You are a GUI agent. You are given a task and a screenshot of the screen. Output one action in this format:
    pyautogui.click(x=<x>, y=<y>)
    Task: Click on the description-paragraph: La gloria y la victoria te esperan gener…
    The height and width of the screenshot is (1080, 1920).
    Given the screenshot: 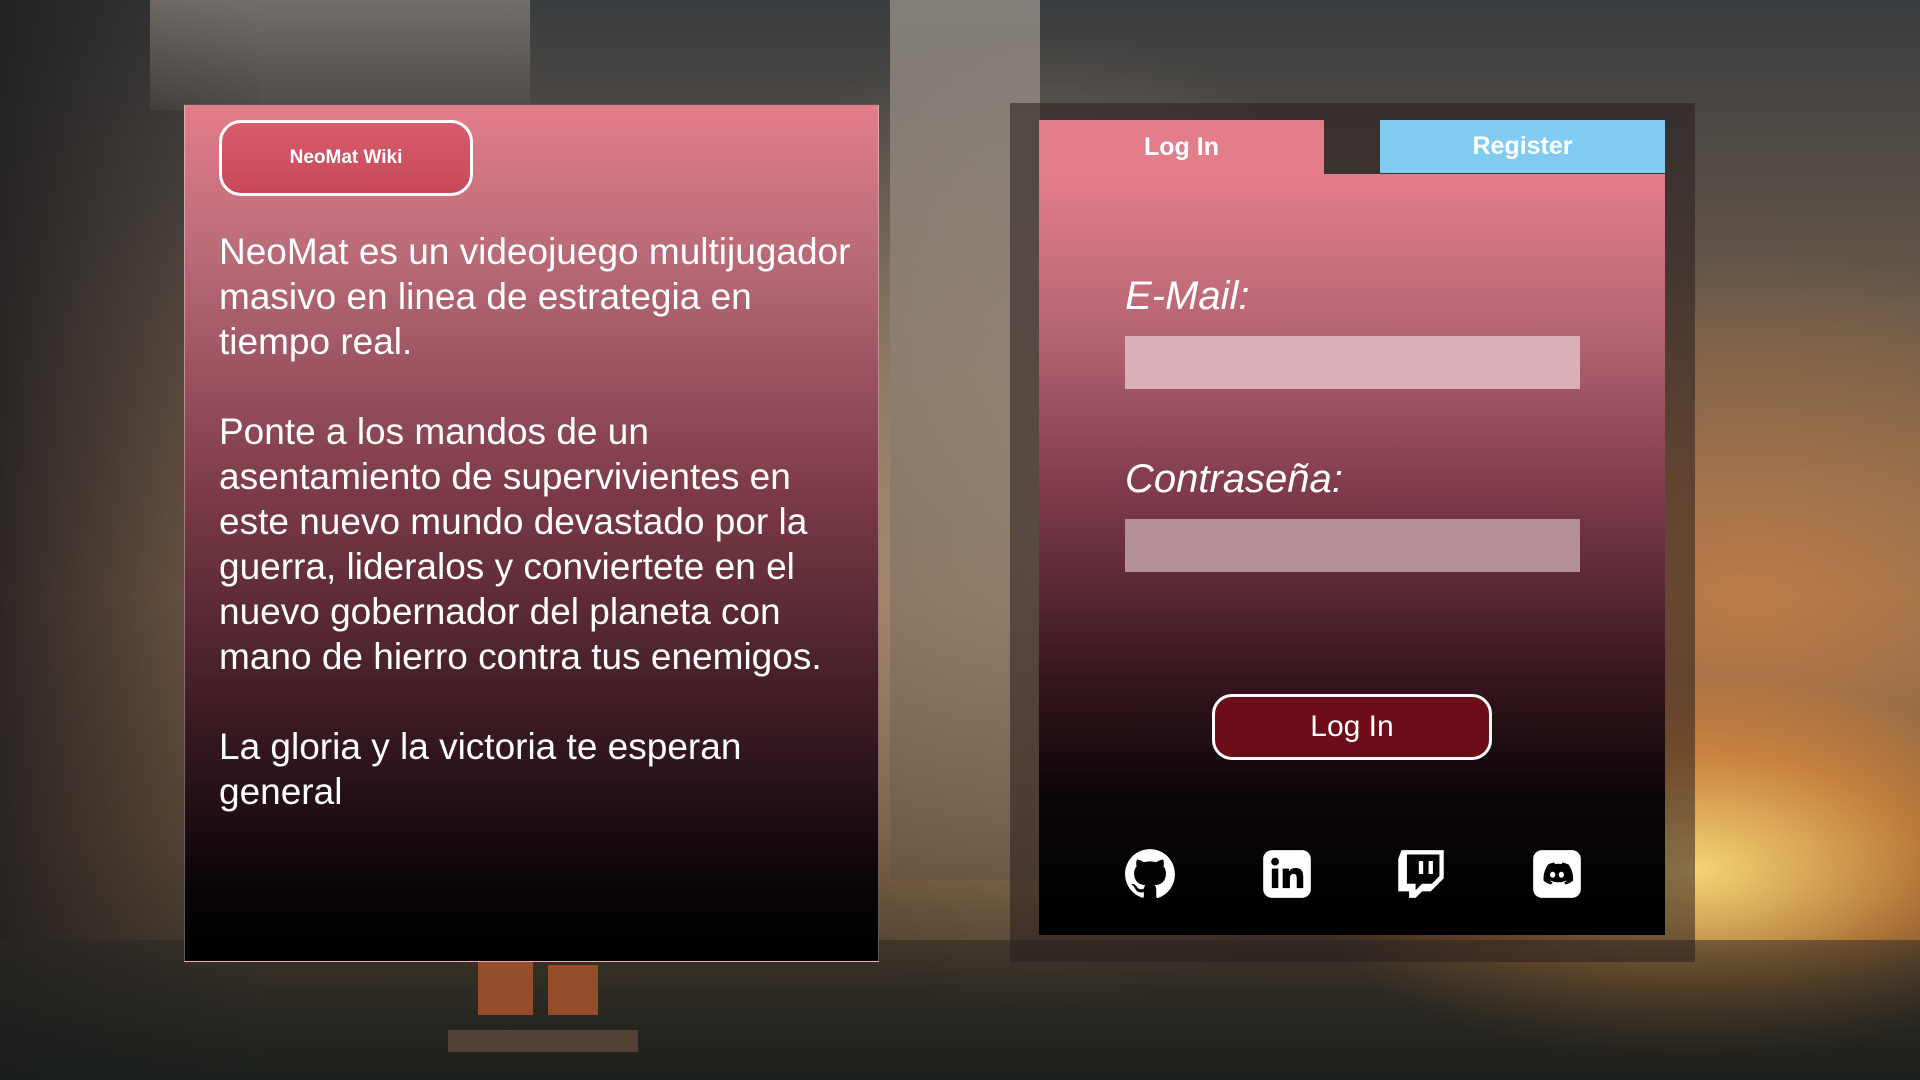 What is the action you would take?
    pyautogui.click(x=480, y=769)
    